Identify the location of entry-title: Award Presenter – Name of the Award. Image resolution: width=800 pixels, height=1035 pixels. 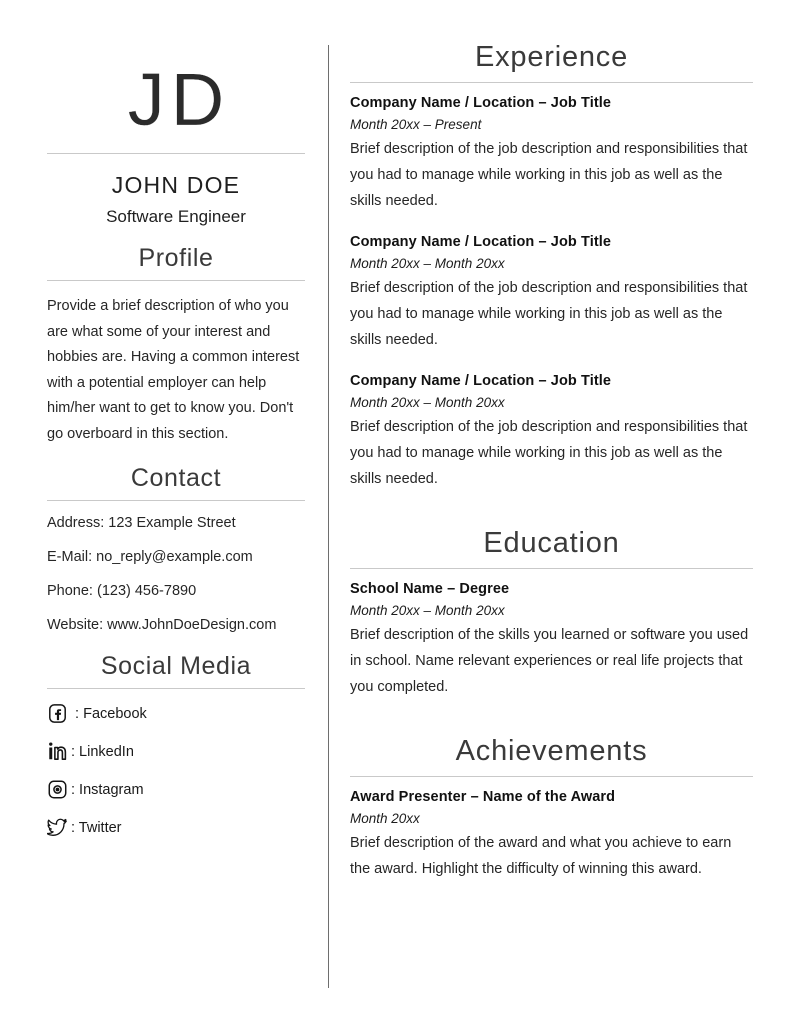
(483, 797).